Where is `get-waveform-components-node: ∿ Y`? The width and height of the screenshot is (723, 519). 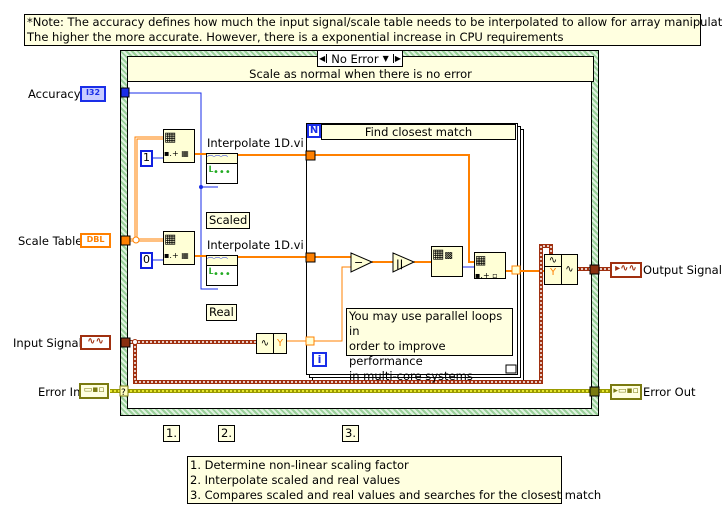 get-waveform-components-node: ∿ Y is located at coordinates (271, 343).